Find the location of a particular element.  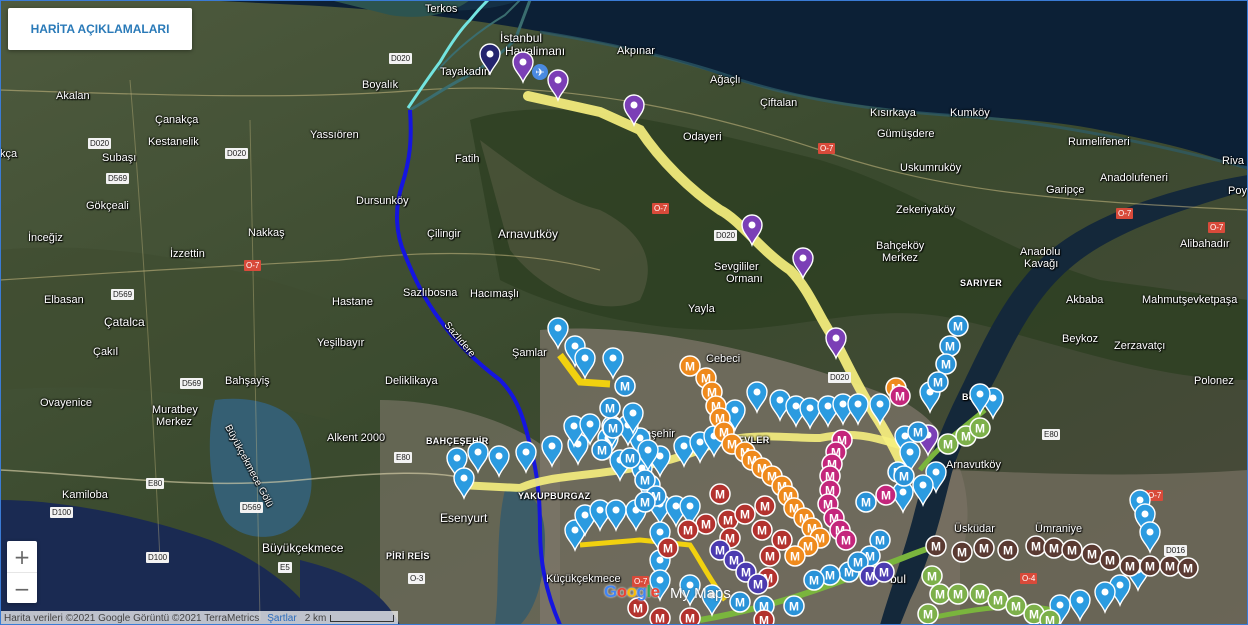

zoom-in-button: + is located at coordinates (22, 556).